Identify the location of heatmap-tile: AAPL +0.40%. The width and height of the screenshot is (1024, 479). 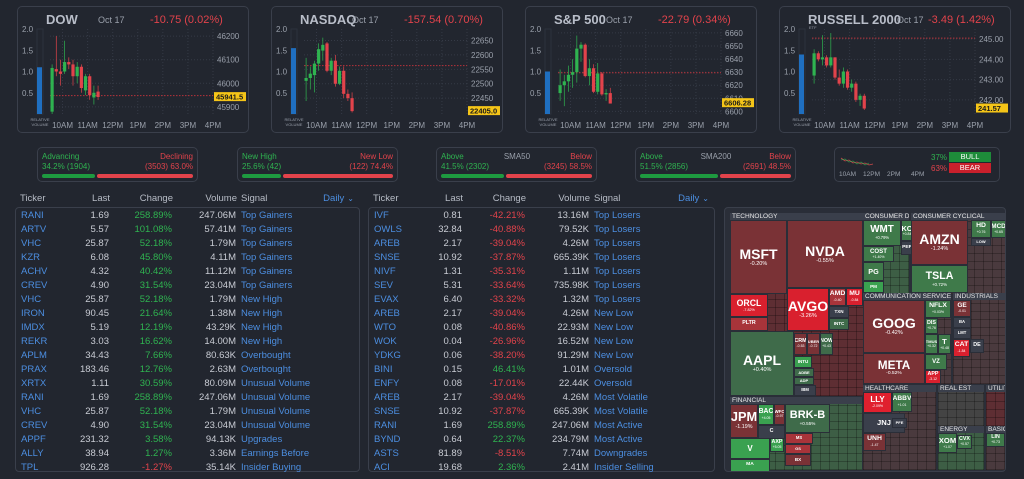
(762, 363).